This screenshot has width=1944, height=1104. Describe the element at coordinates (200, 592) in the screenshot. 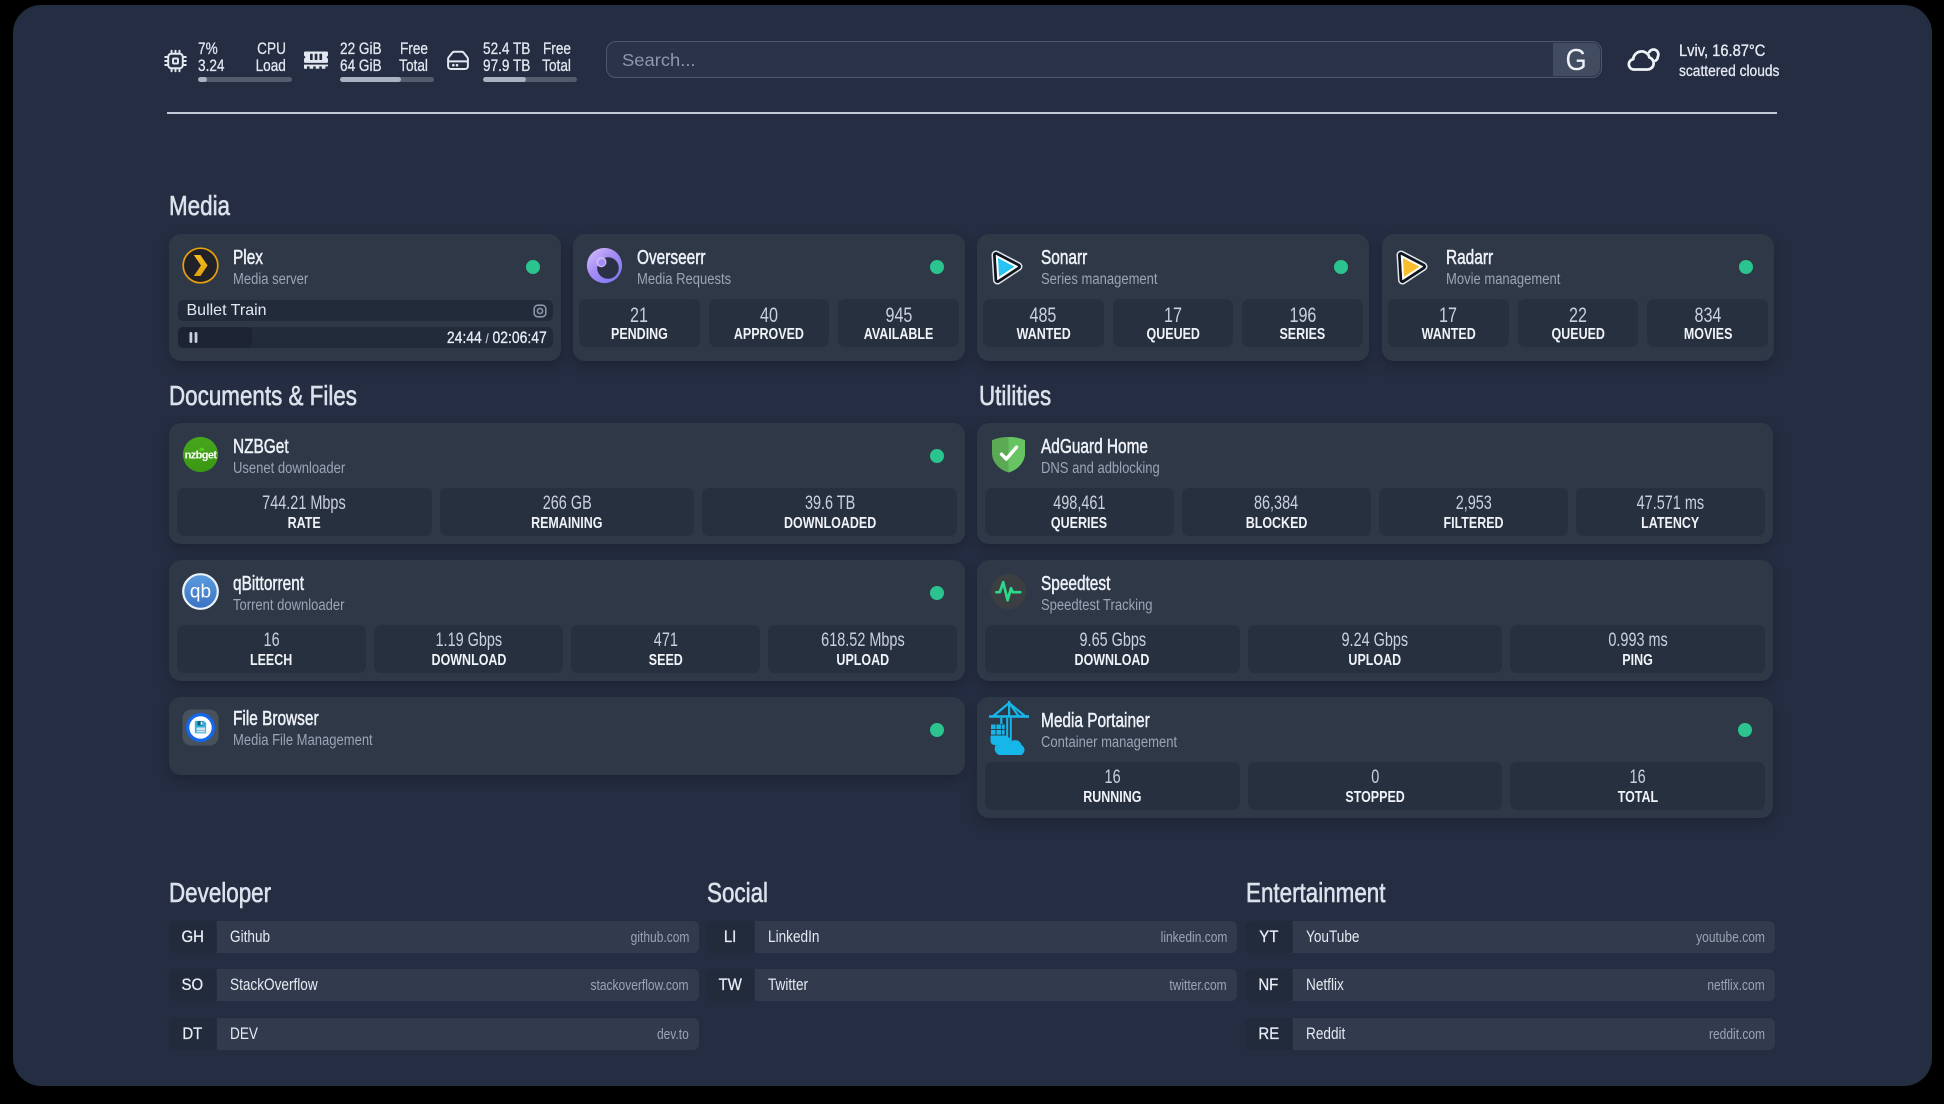

I see `svg-text: qb` at that location.